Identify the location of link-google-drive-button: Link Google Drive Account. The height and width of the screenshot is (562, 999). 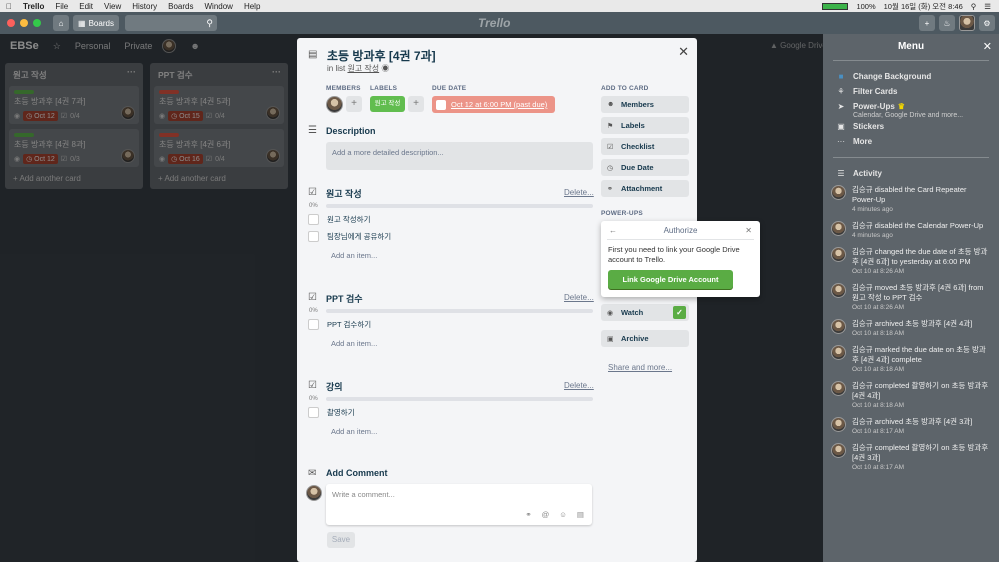
(670, 279).